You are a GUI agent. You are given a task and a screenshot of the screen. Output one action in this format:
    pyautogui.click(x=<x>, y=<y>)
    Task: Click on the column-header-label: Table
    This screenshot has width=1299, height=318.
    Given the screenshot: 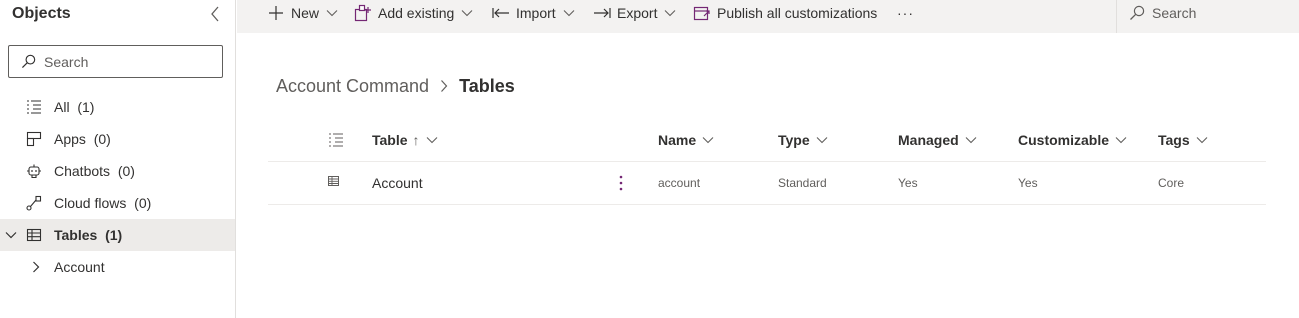 What is the action you would take?
    pyautogui.click(x=390, y=140)
    